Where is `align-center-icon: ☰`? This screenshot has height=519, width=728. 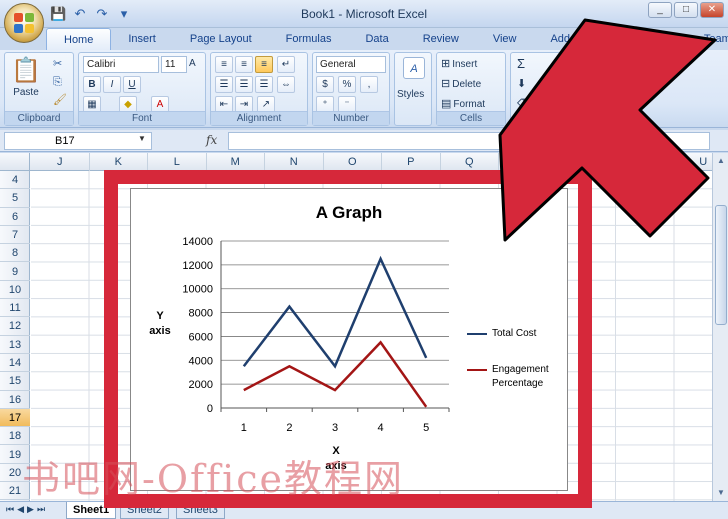 align-center-icon: ☰ is located at coordinates (244, 84).